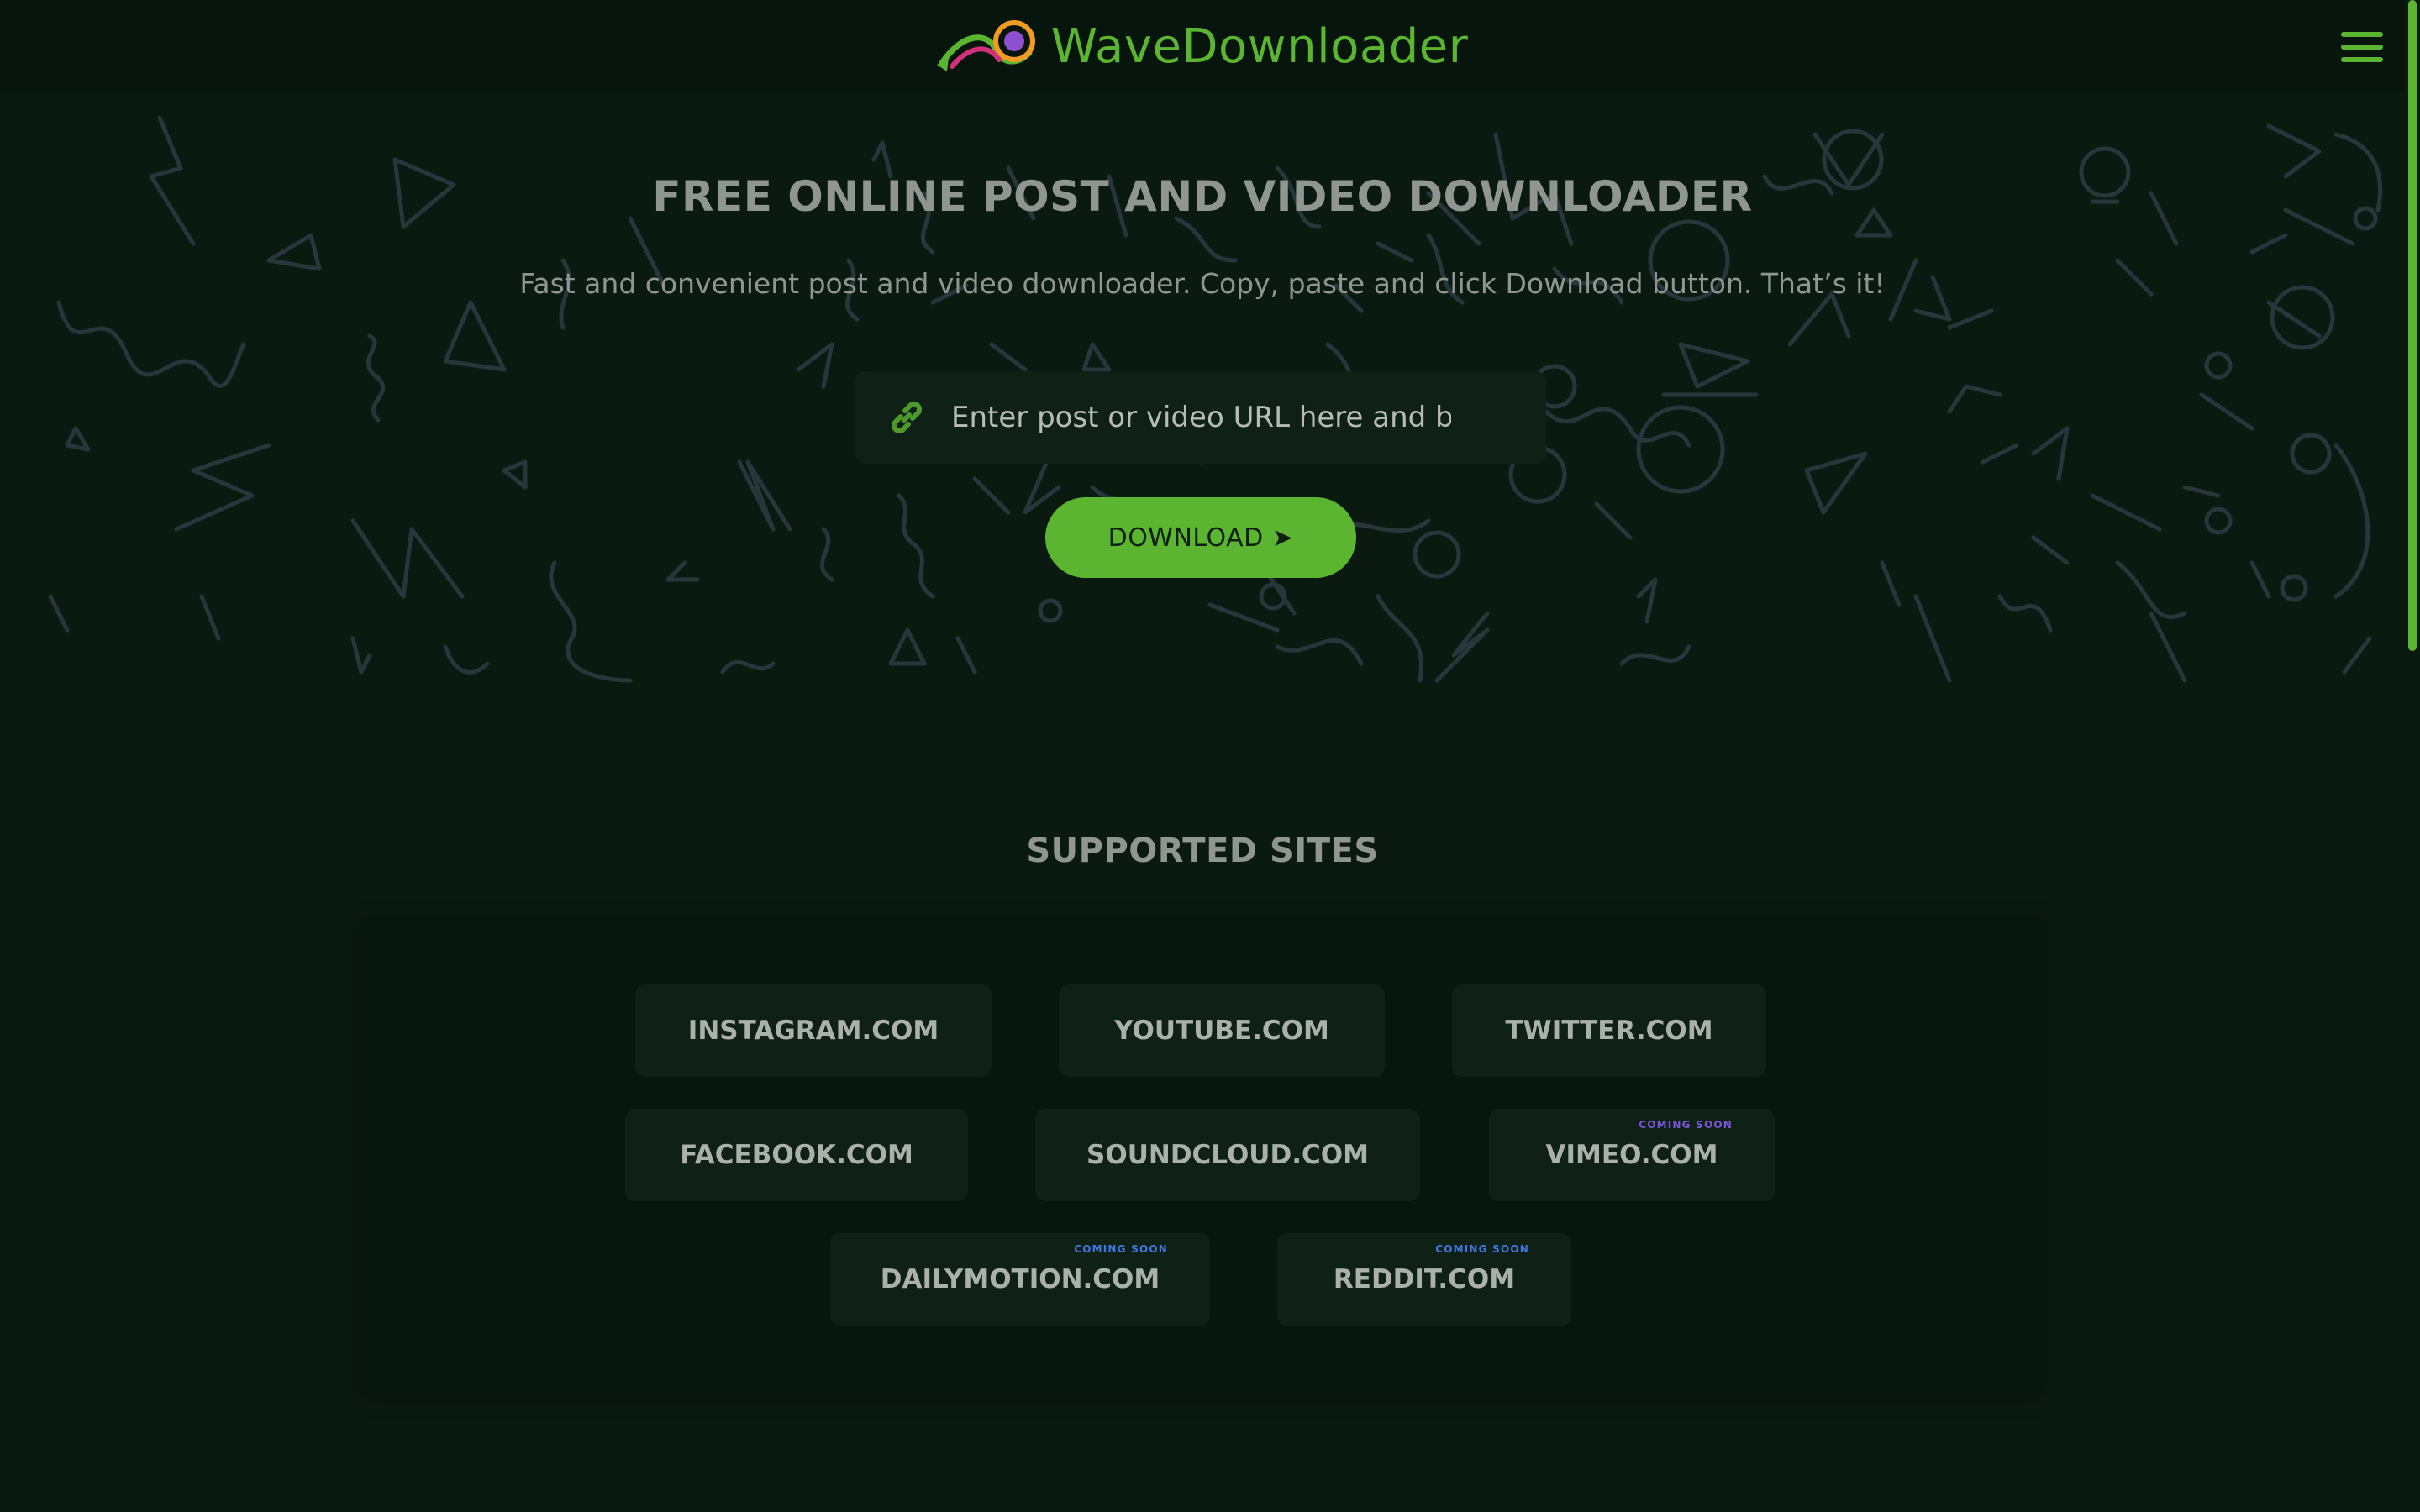 This screenshot has width=2420, height=1512. I want to click on site-twitter: TWITTER.COM, so click(1609, 1030).